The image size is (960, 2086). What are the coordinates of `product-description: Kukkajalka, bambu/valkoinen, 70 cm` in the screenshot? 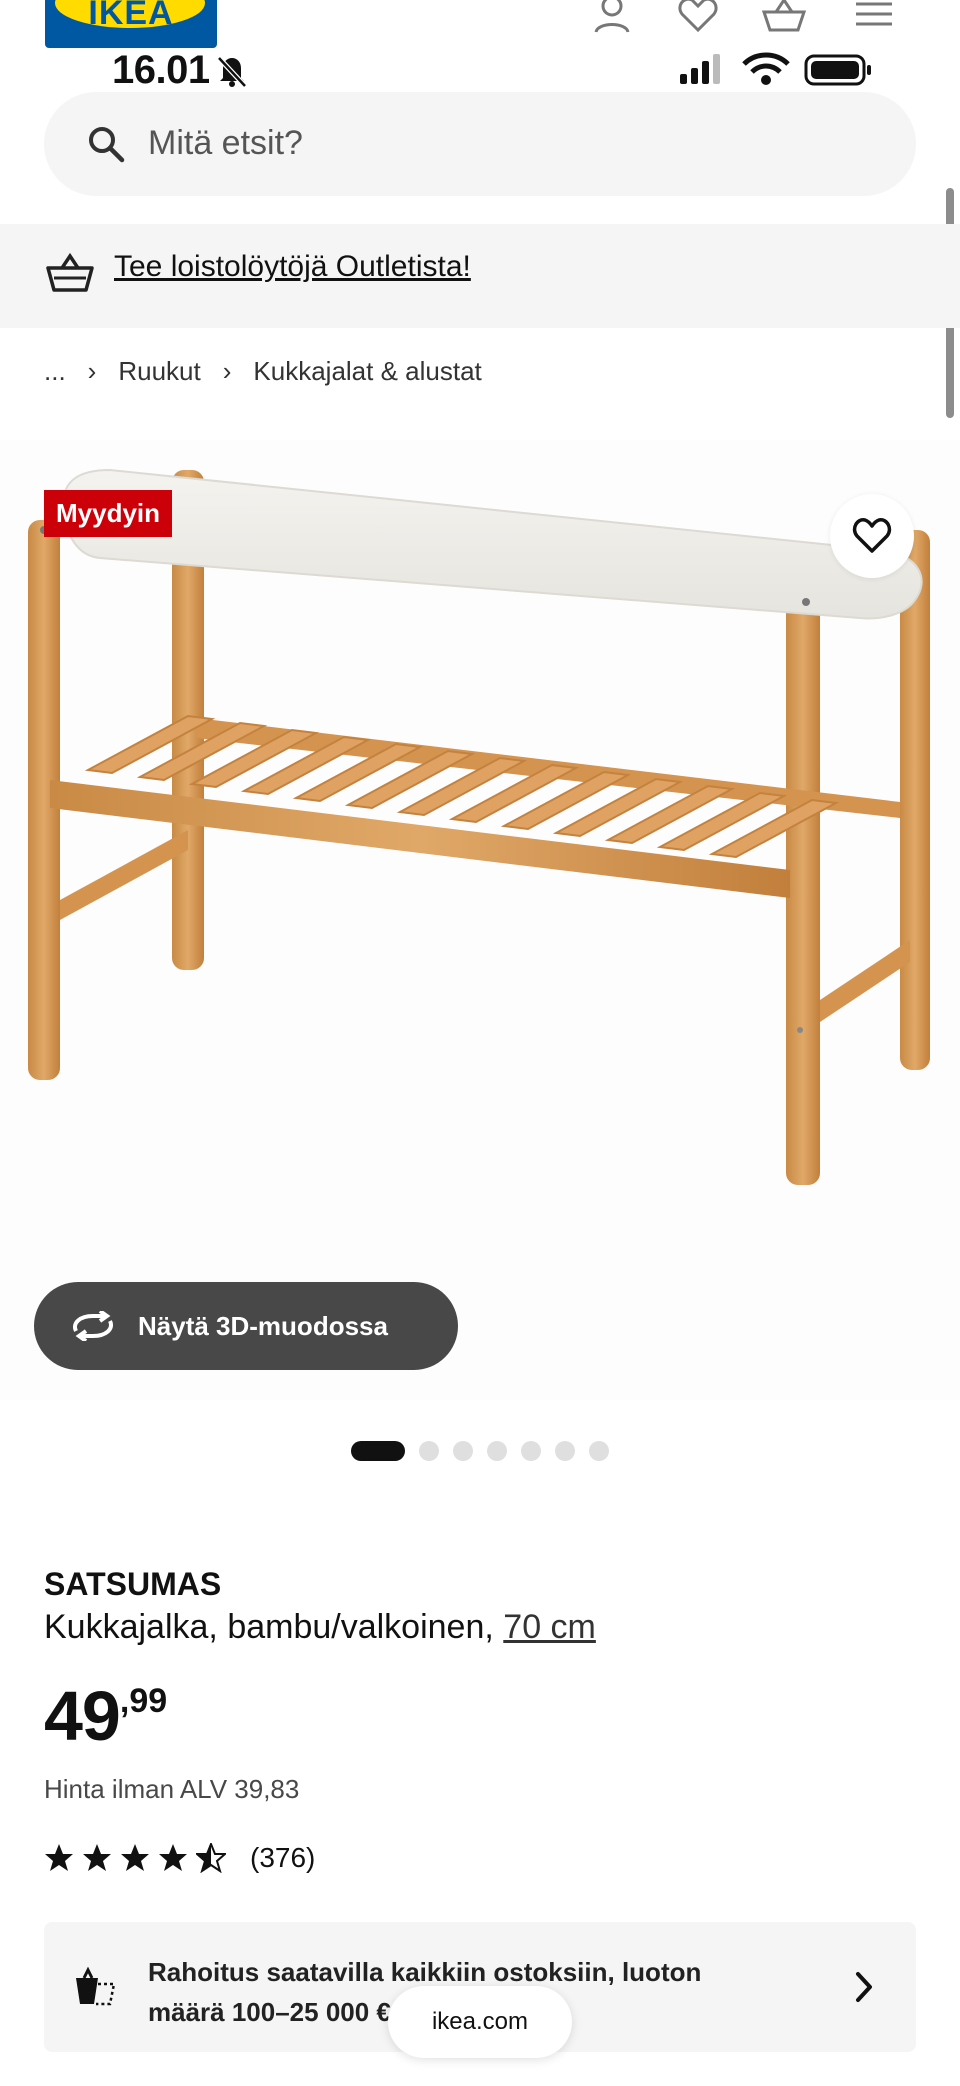 It's located at (320, 1627).